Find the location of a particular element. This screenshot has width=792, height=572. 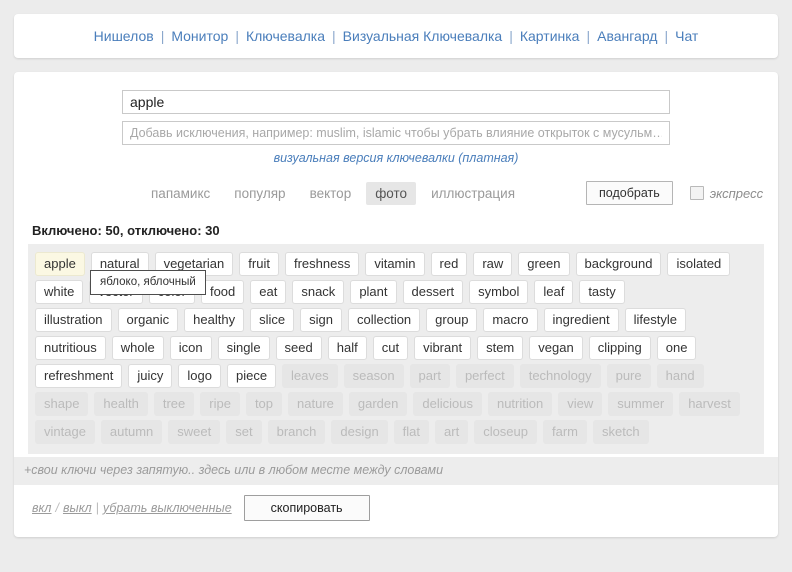

tag-icon: icon is located at coordinates (190, 348).